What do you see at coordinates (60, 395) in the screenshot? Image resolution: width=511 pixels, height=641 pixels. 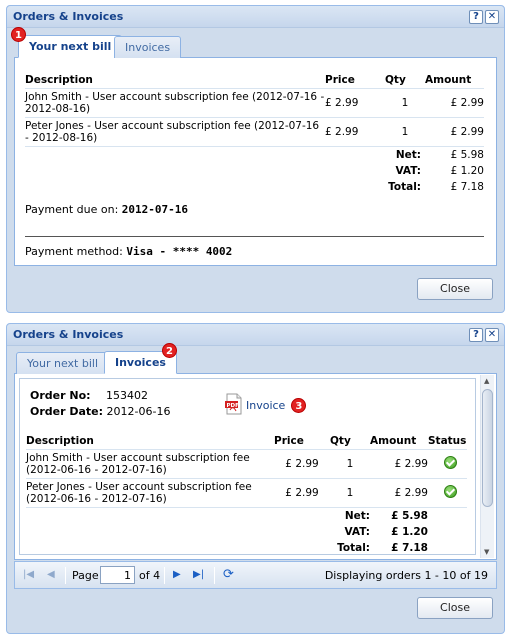 I see `order-no-label: Order No:` at bounding box center [60, 395].